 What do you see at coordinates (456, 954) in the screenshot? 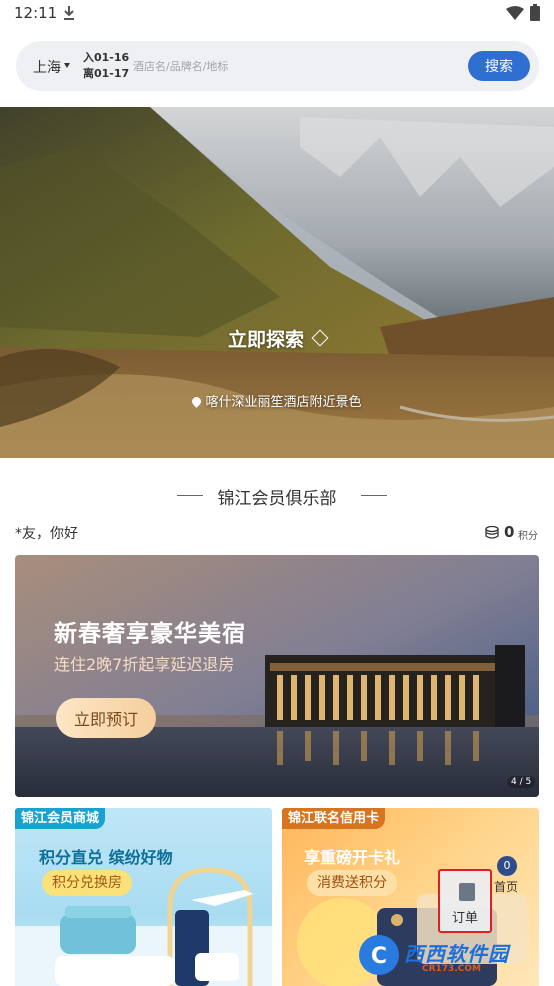
I see `watermark-text: 西西软件园` at bounding box center [456, 954].